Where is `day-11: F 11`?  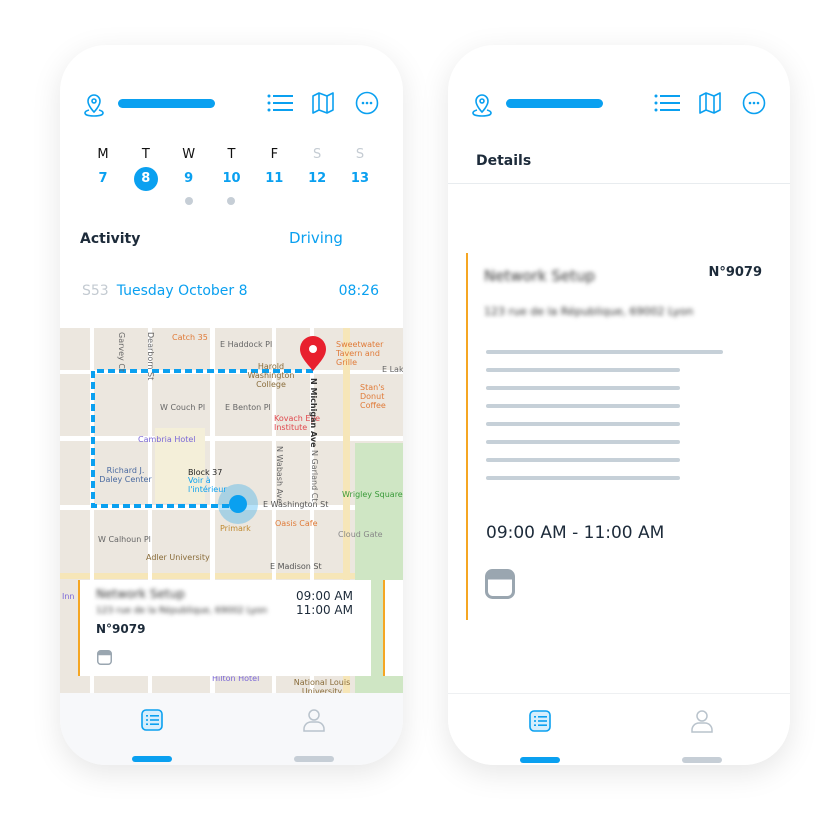
day-11: F 11 is located at coordinates (274, 176).